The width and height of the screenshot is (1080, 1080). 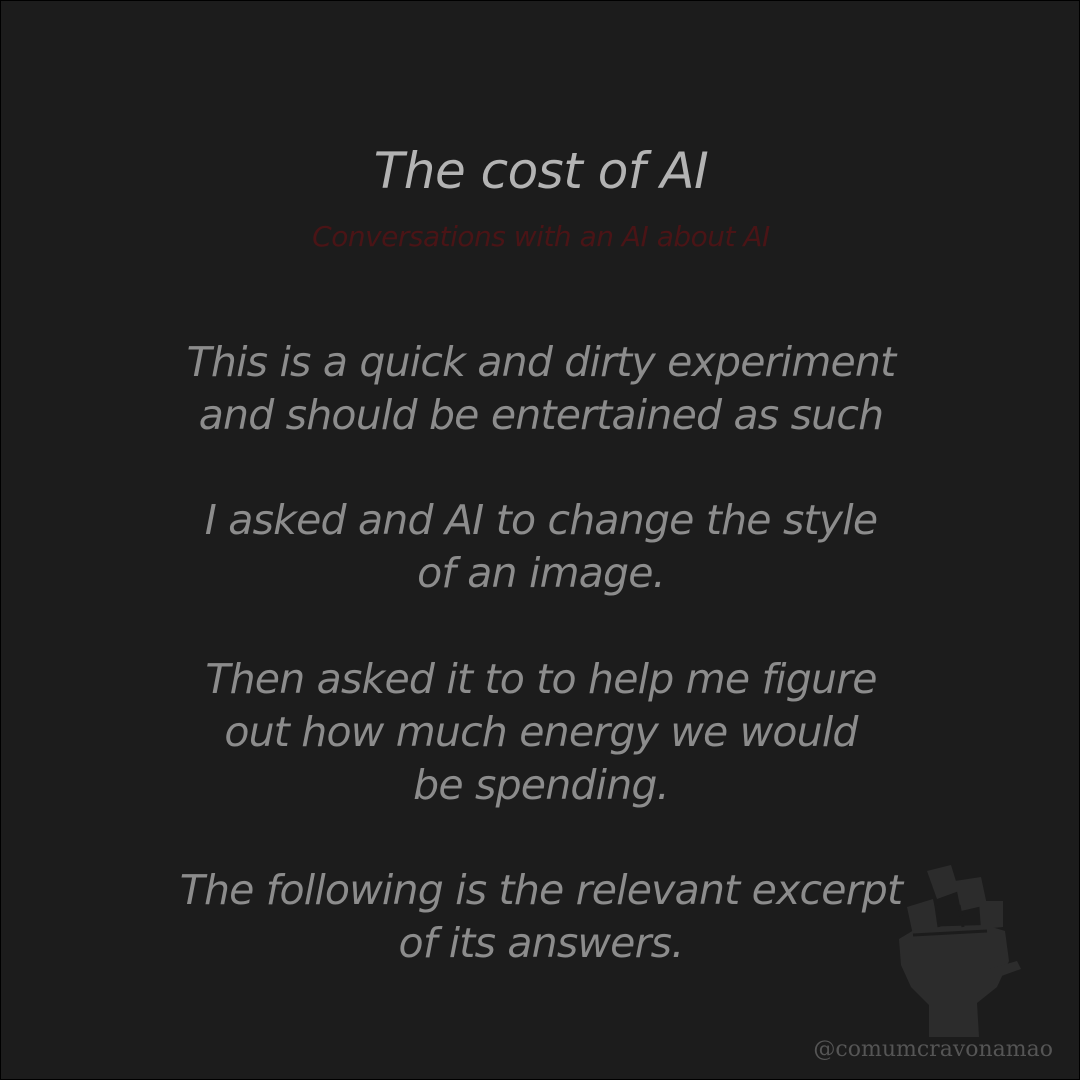 What do you see at coordinates (960, 951) in the screenshot?
I see `raised-fist-icon` at bounding box center [960, 951].